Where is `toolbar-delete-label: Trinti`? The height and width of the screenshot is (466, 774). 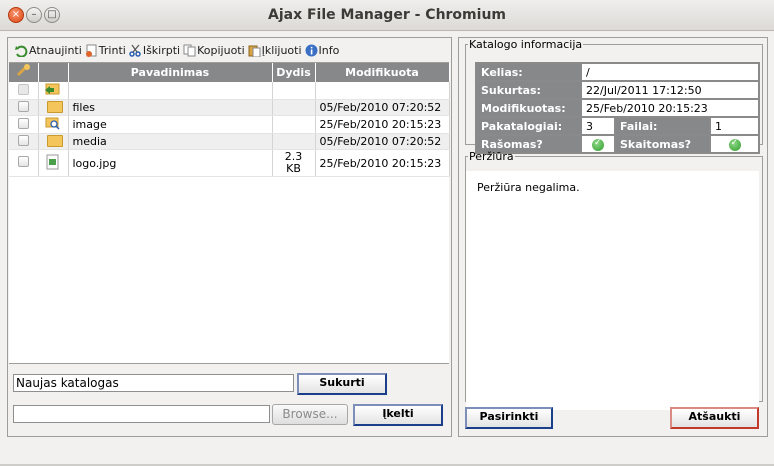
toolbar-delete-label: Trinti is located at coordinates (112, 50).